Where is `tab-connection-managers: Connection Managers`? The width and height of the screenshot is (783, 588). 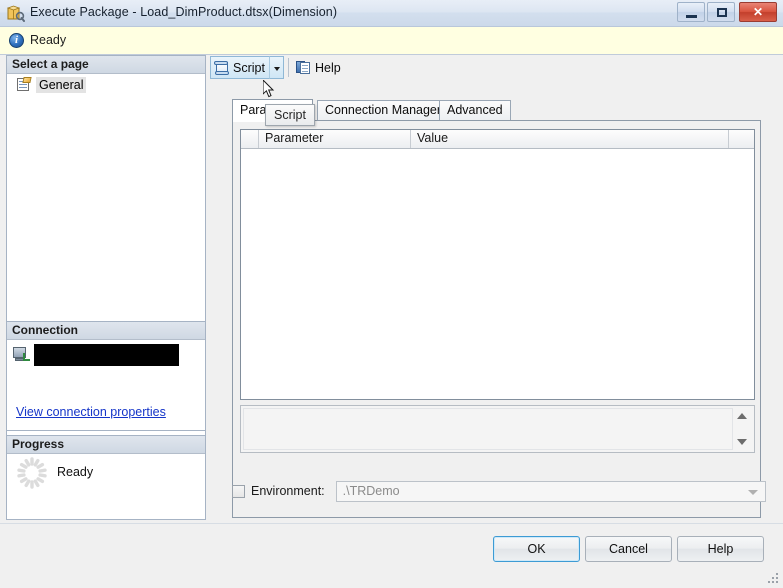 tab-connection-managers: Connection Managers is located at coordinates (386, 110).